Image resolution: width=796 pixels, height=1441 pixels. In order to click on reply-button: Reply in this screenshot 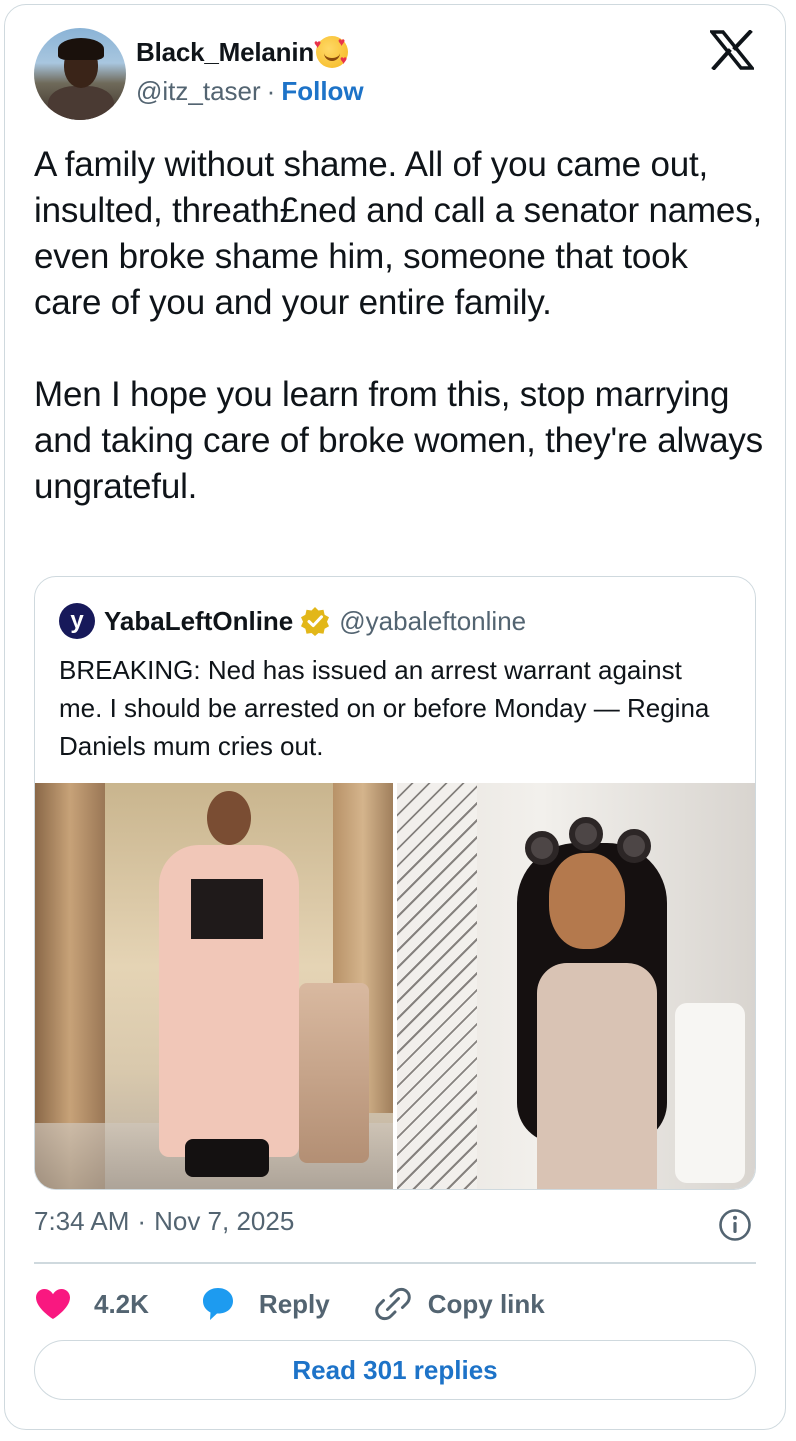, I will do `click(286, 1304)`.